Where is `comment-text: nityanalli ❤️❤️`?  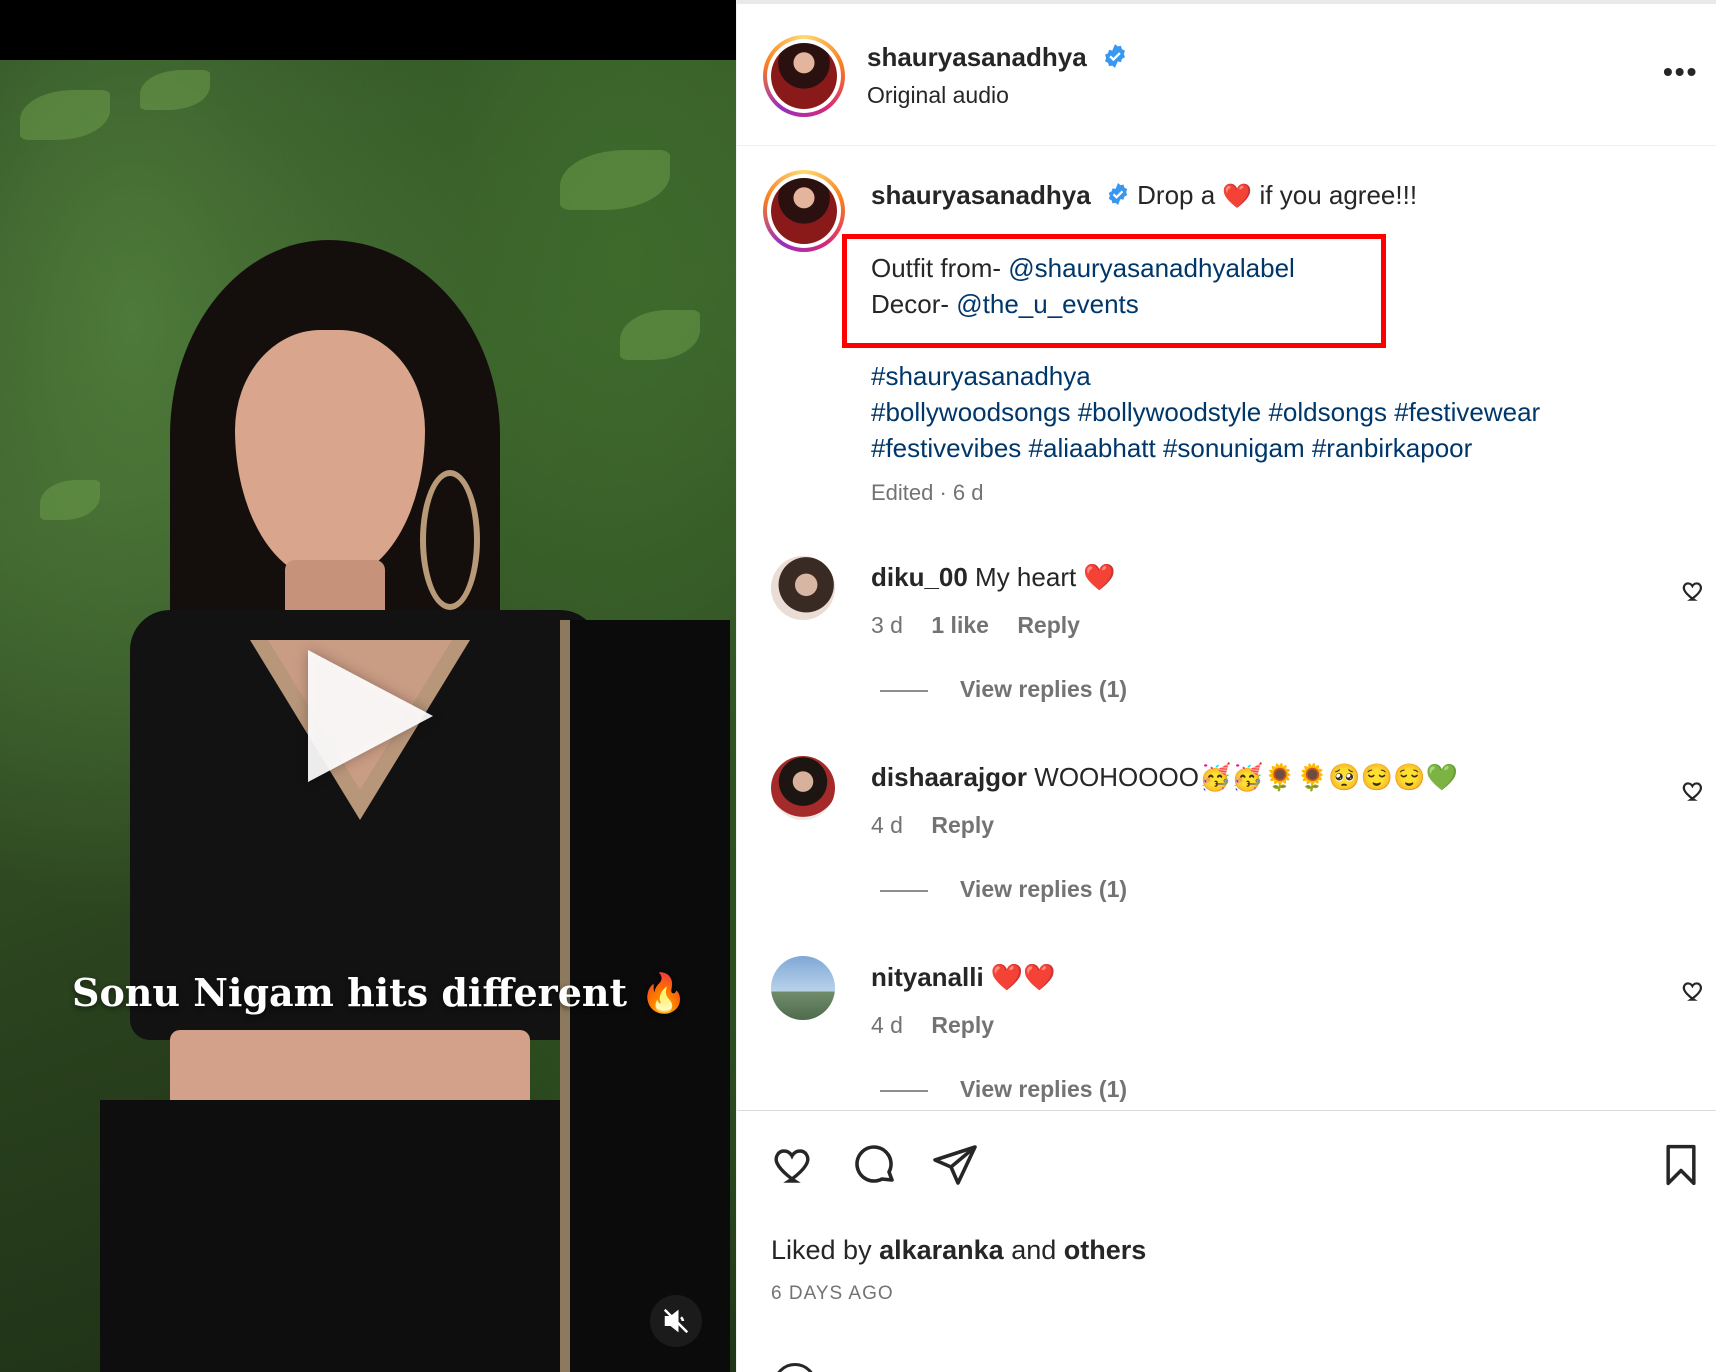 comment-text: nityanalli ❤️❤️ is located at coordinates (963, 977).